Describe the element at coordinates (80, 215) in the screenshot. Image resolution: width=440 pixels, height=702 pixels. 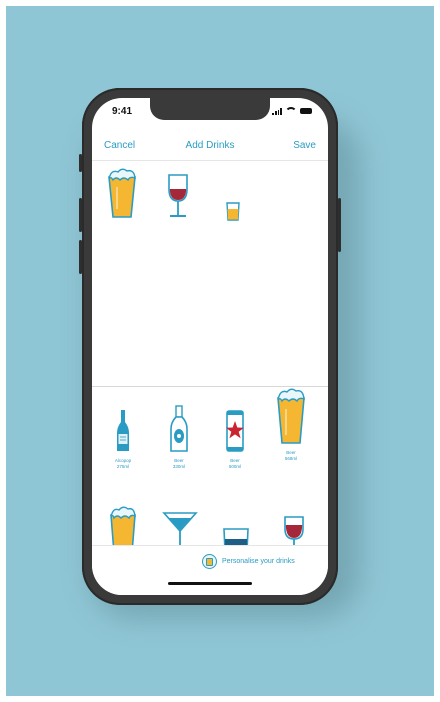
I see `volume-up-button` at that location.